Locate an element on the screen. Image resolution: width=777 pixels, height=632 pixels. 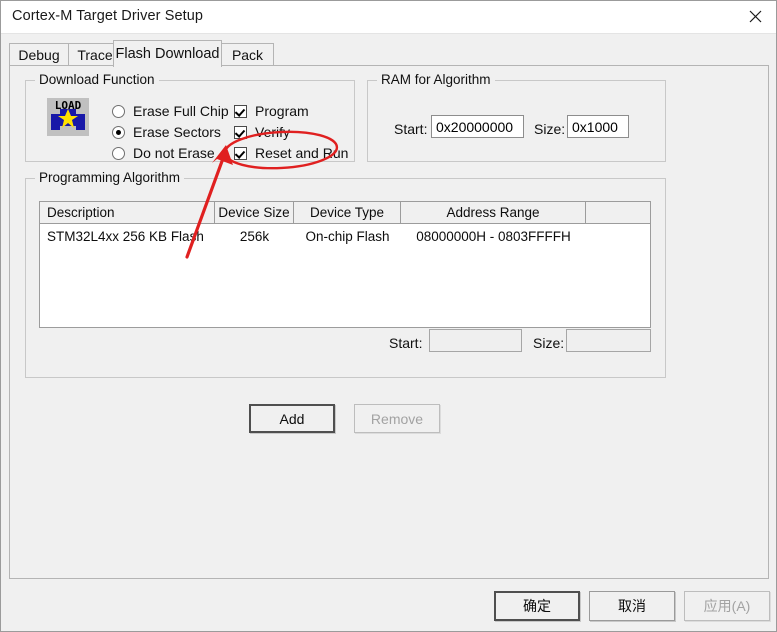
radio-do-not-erase: Do not Erase is located at coordinates (163, 153).